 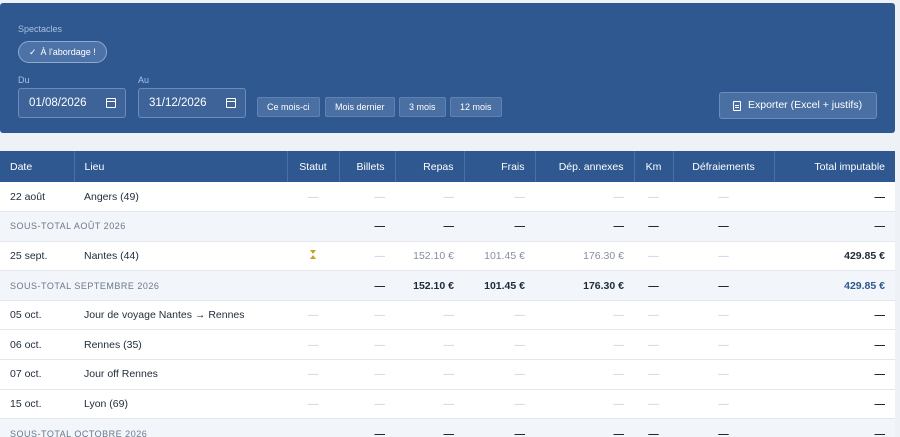 What do you see at coordinates (584, 285) in the screenshot?
I see `cell-dep-annexes: 176.30 €` at bounding box center [584, 285].